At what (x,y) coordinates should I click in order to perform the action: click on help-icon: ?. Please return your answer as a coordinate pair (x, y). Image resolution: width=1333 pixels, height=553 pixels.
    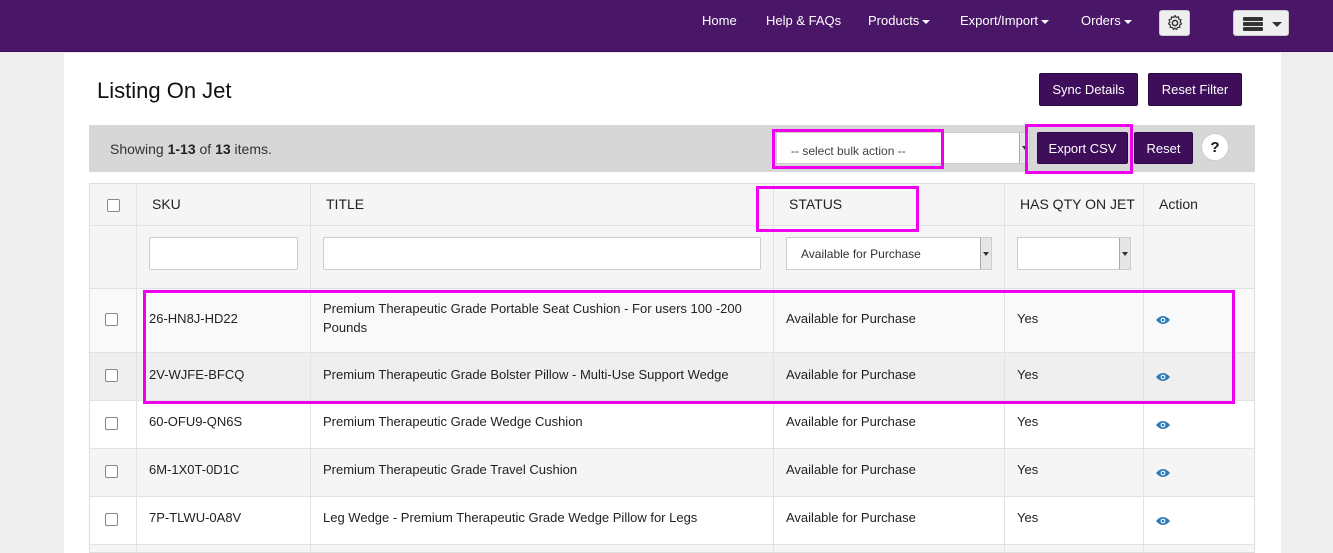
    Looking at the image, I should click on (1215, 147).